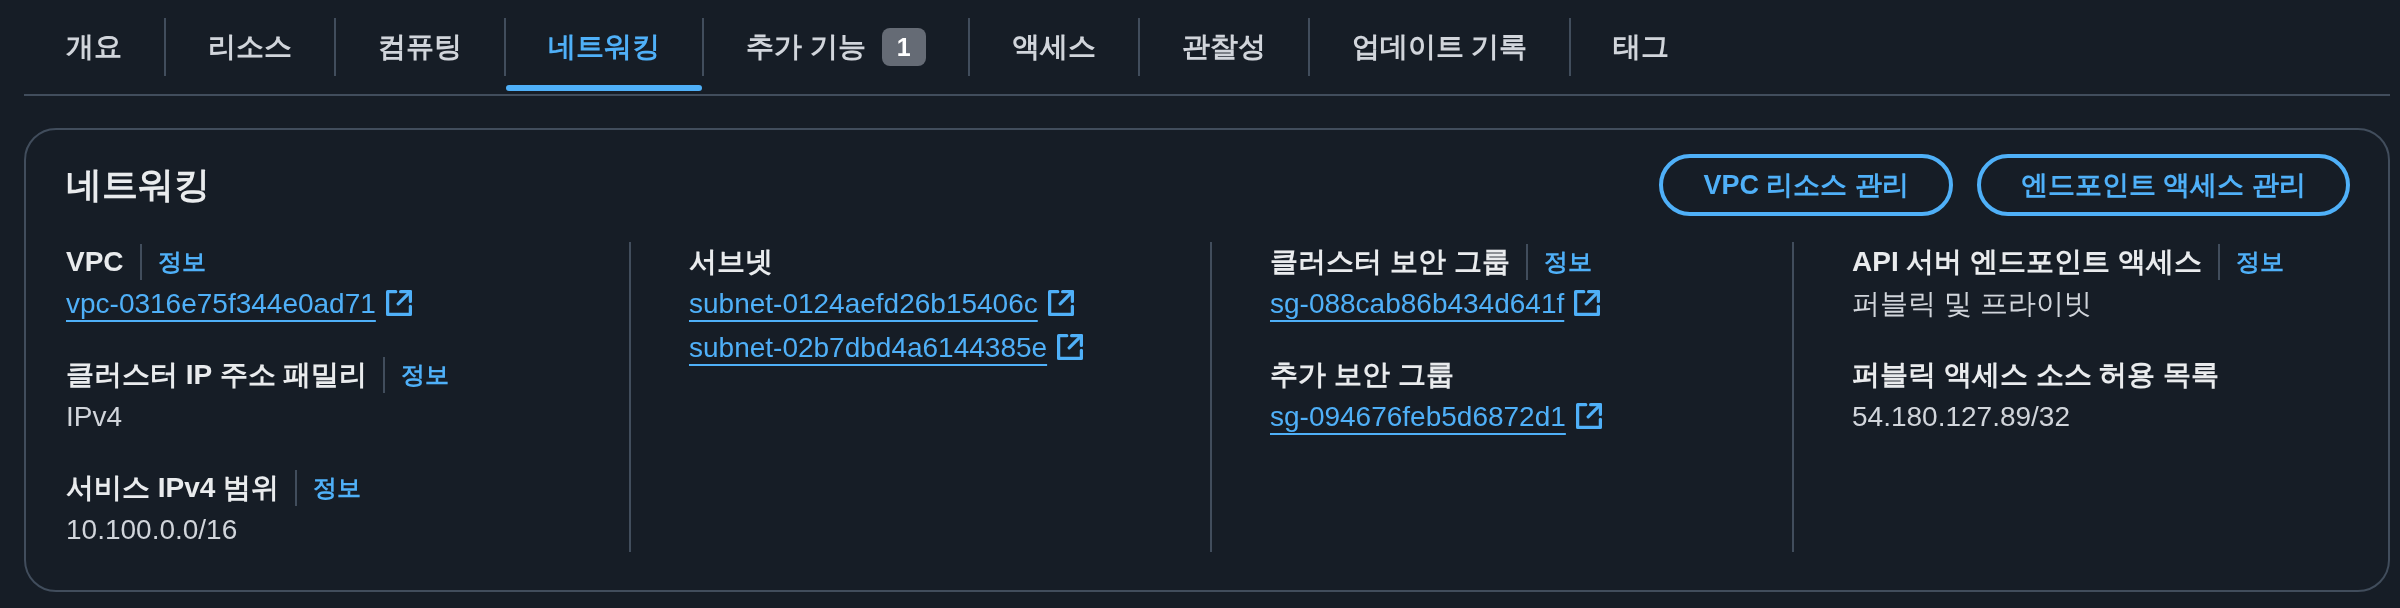 This screenshot has width=2400, height=608. Describe the element at coordinates (1436, 417) in the screenshot. I see `resource-link: sg-094676feb5d6872d1` at that location.